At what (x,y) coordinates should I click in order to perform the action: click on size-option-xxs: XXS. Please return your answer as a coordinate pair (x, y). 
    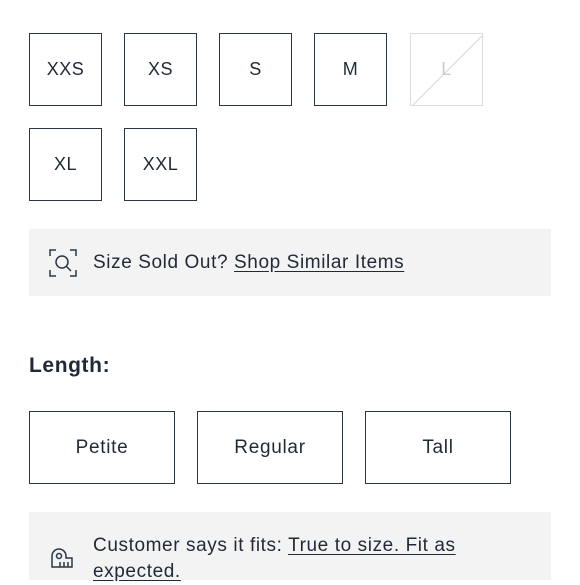
    Looking at the image, I should click on (65, 69).